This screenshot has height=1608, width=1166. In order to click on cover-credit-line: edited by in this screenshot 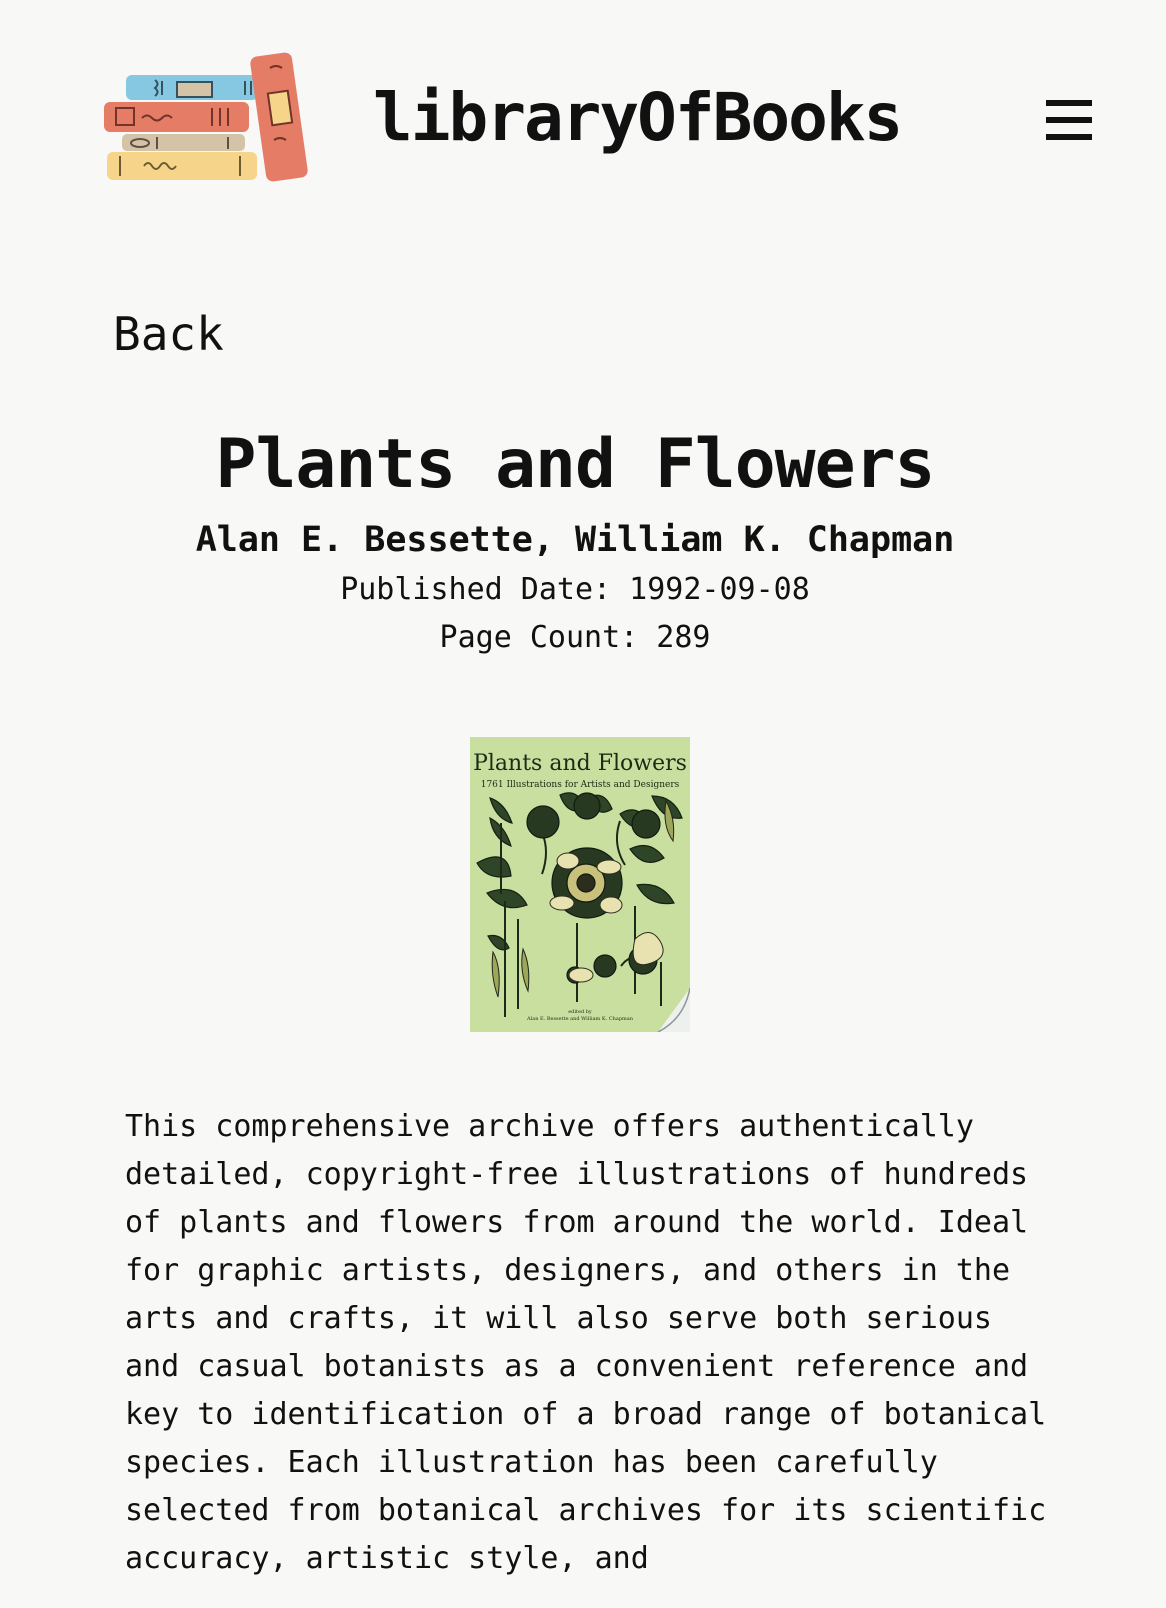, I will do `click(580, 1012)`.